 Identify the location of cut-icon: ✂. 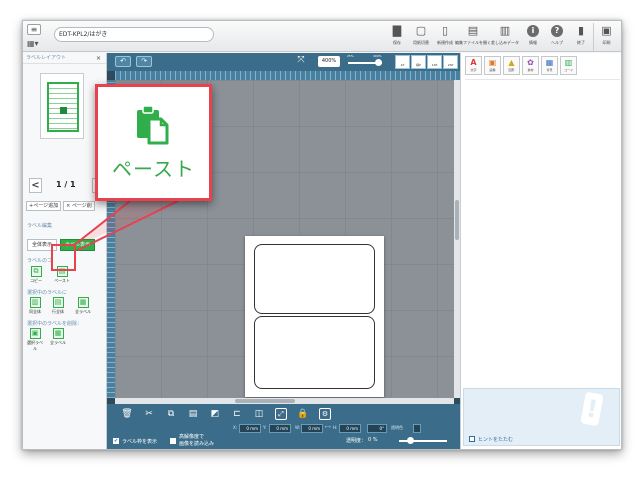
(149, 414).